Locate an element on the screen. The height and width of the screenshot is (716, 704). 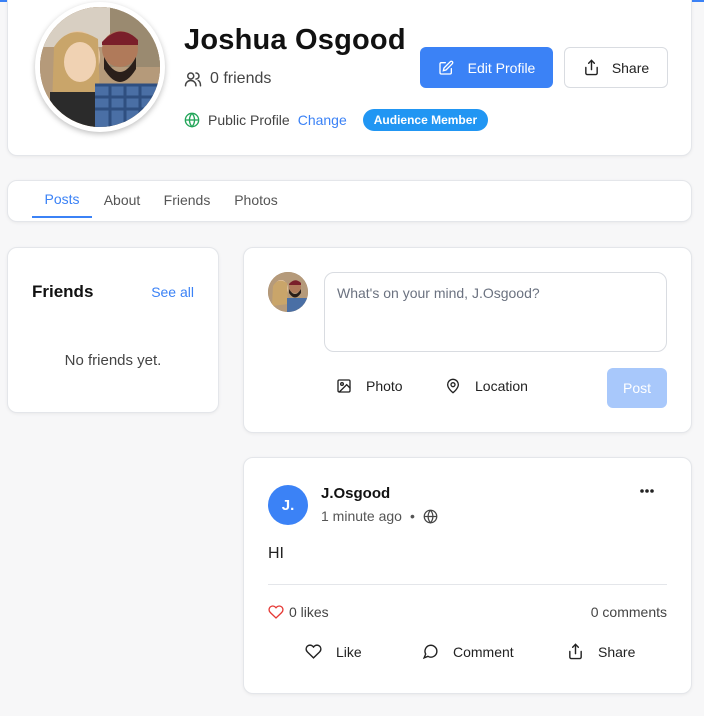
edit-profile-button: Edit Profile is located at coordinates (486, 67).